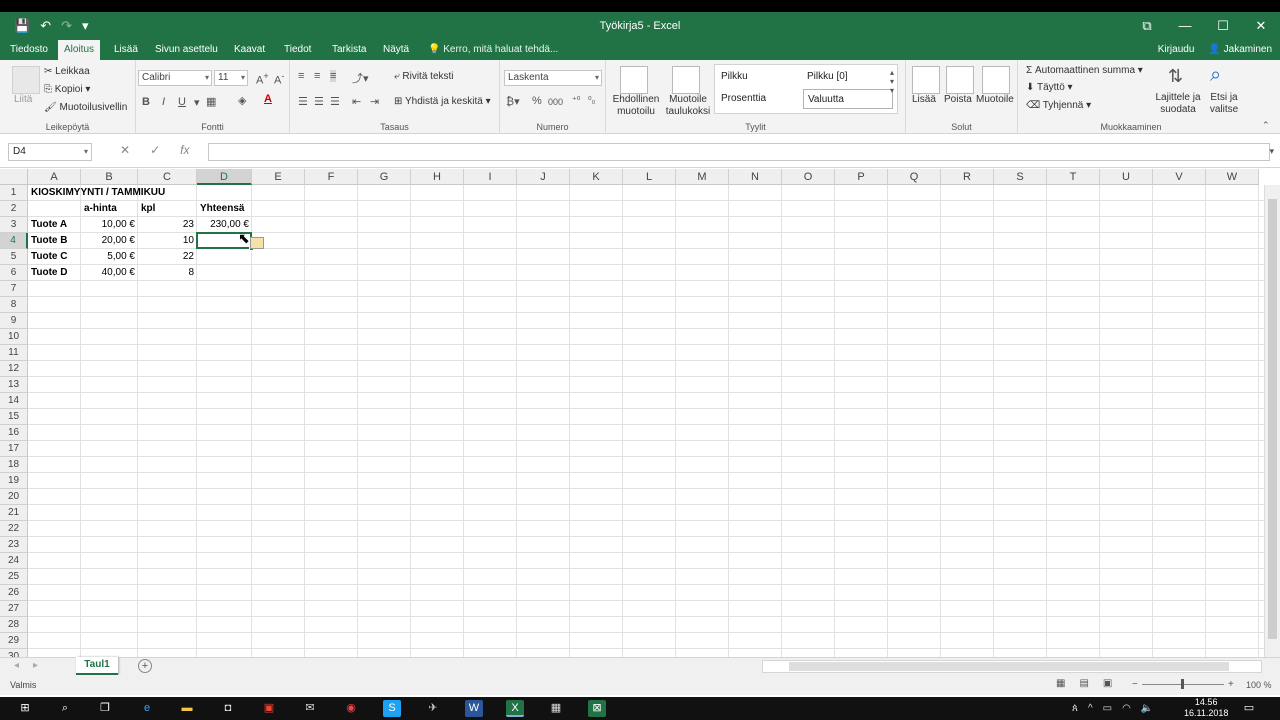  I want to click on row-header-21: 21, so click(14, 513).